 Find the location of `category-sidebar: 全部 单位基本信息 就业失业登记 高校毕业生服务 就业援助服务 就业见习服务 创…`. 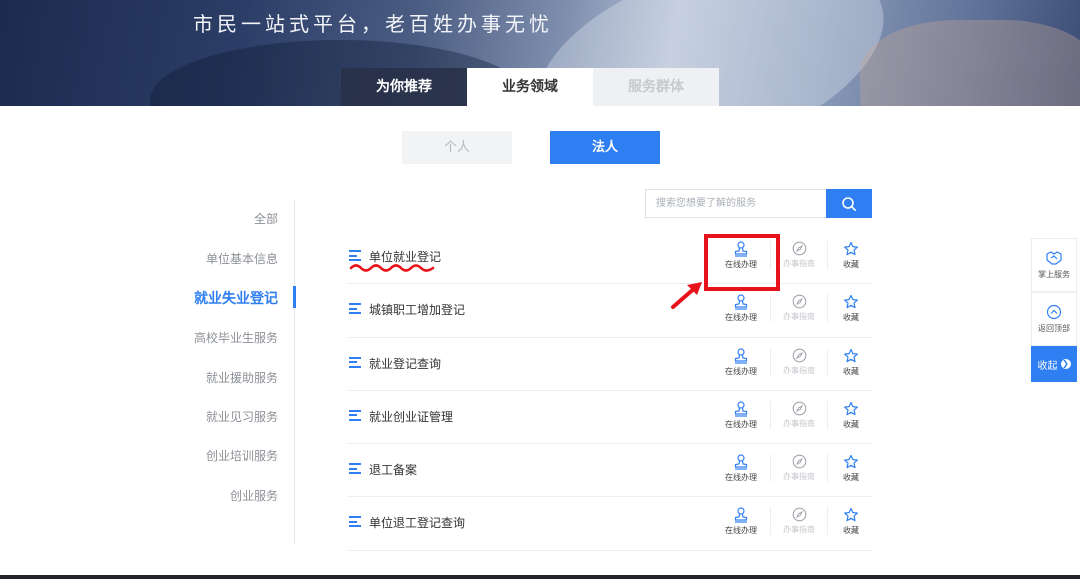

category-sidebar: 全部 单位基本信息 就业失业登记 高校毕业生服务 就业援助服务 就业见习服务 创… is located at coordinates (238, 372).